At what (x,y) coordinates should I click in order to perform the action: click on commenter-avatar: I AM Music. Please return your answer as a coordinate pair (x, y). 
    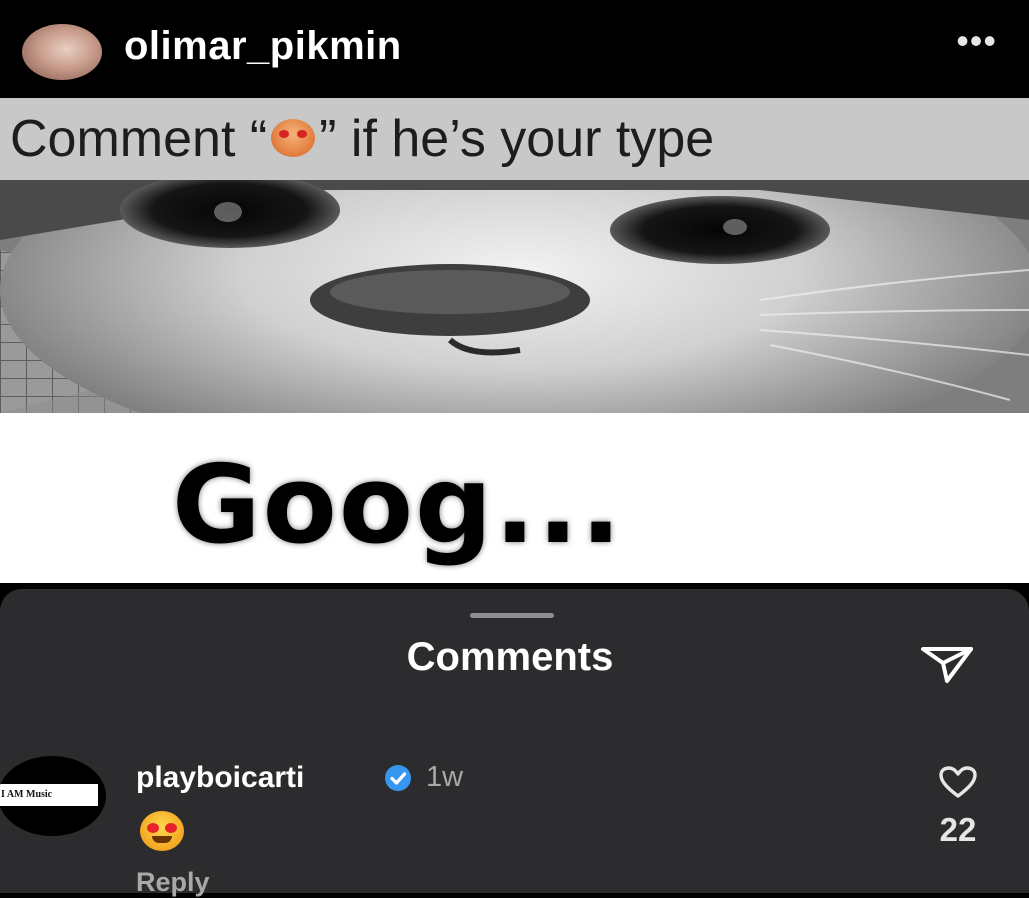
    Looking at the image, I should click on (53, 796).